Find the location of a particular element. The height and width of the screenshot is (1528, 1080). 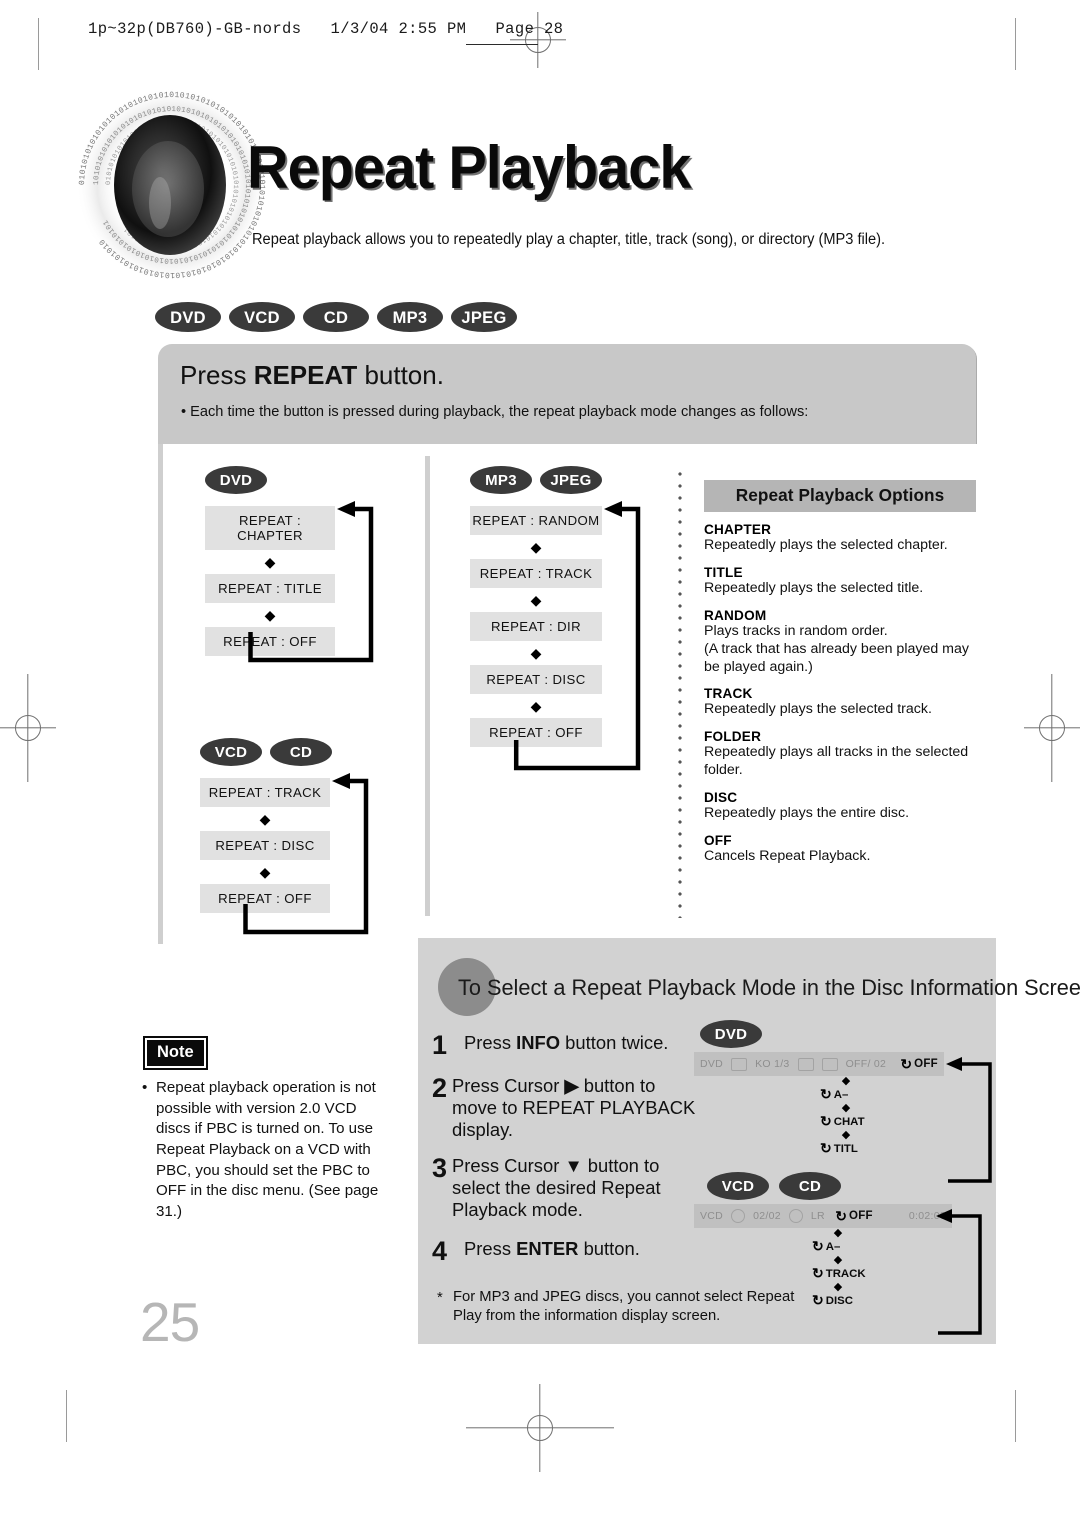

page-title: Repeat Playback is located at coordinates (469, 167).